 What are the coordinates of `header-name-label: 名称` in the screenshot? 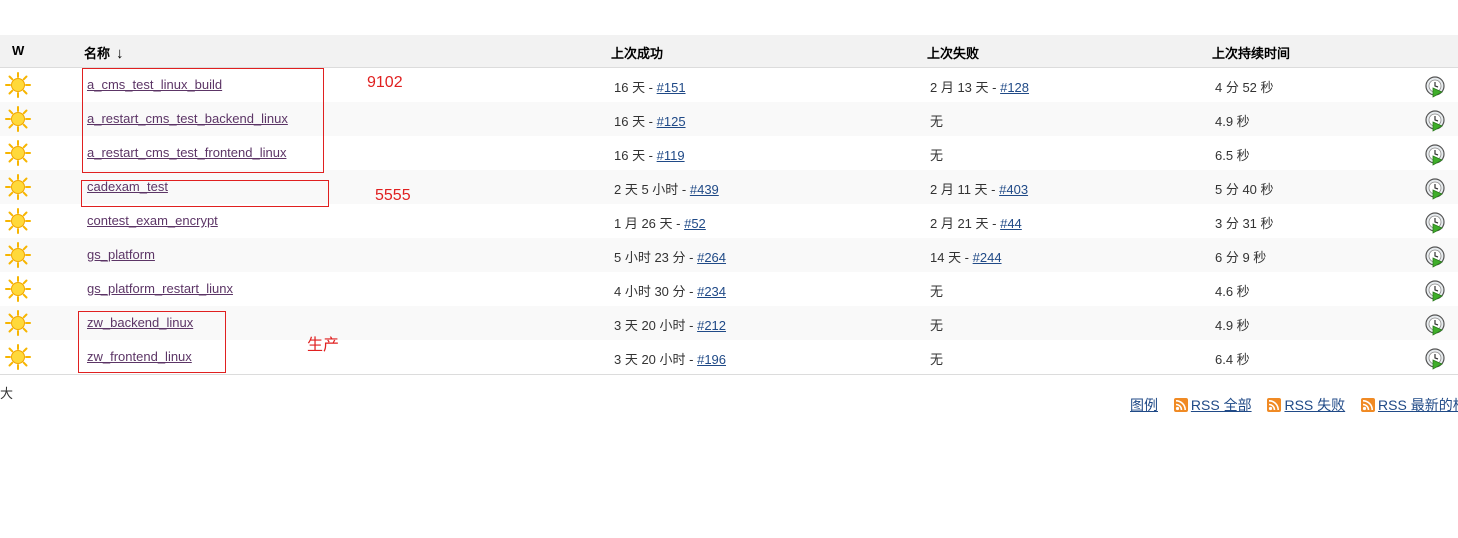 It's located at (97, 53).